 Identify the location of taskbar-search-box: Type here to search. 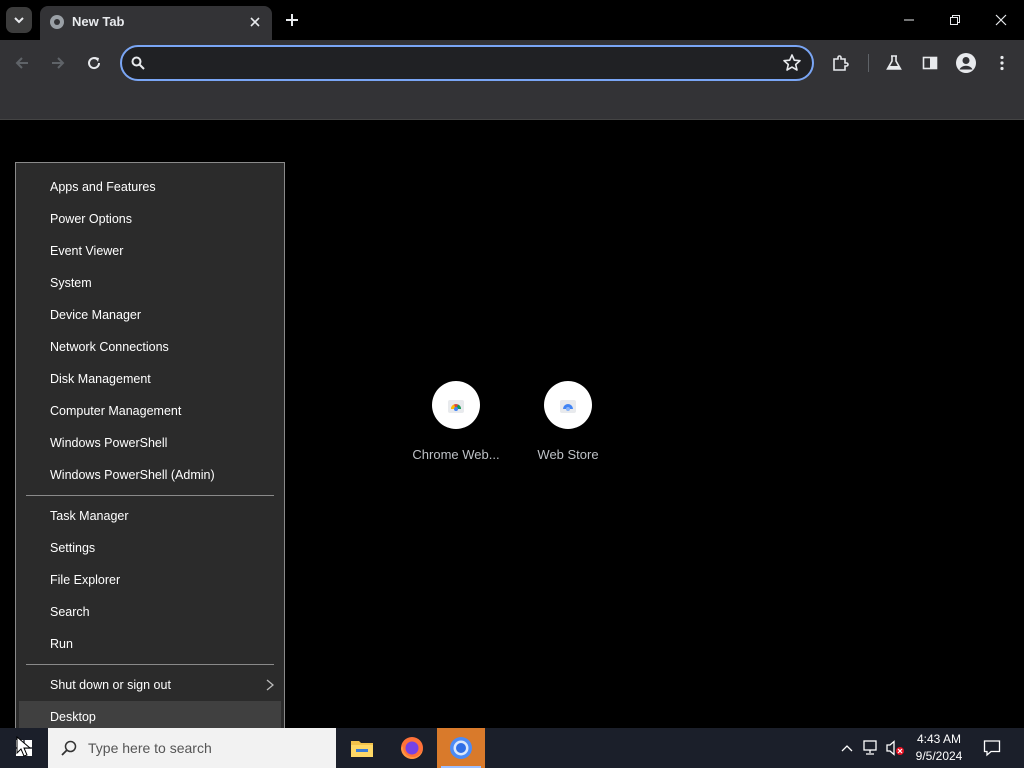
(192, 748).